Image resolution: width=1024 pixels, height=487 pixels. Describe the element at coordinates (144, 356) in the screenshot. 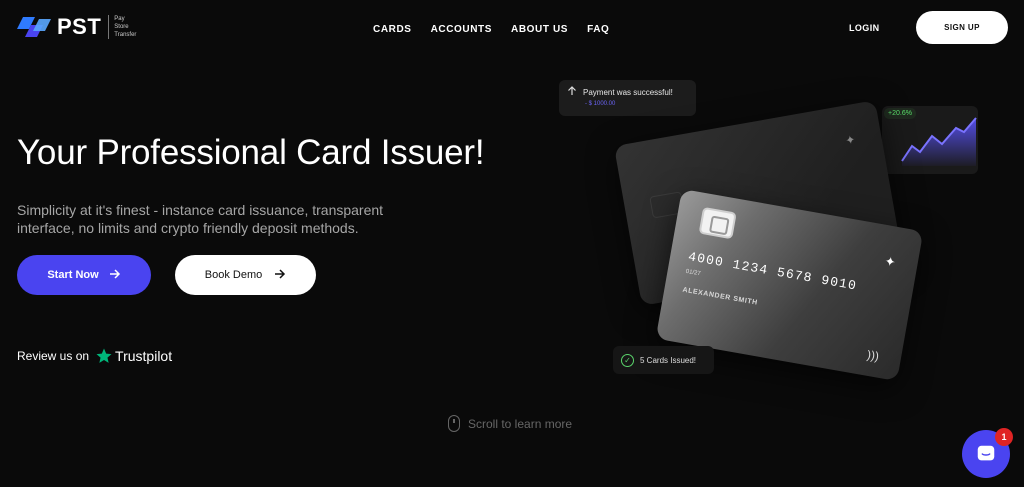

I see `trustpilot-text: Trustpilot` at that location.